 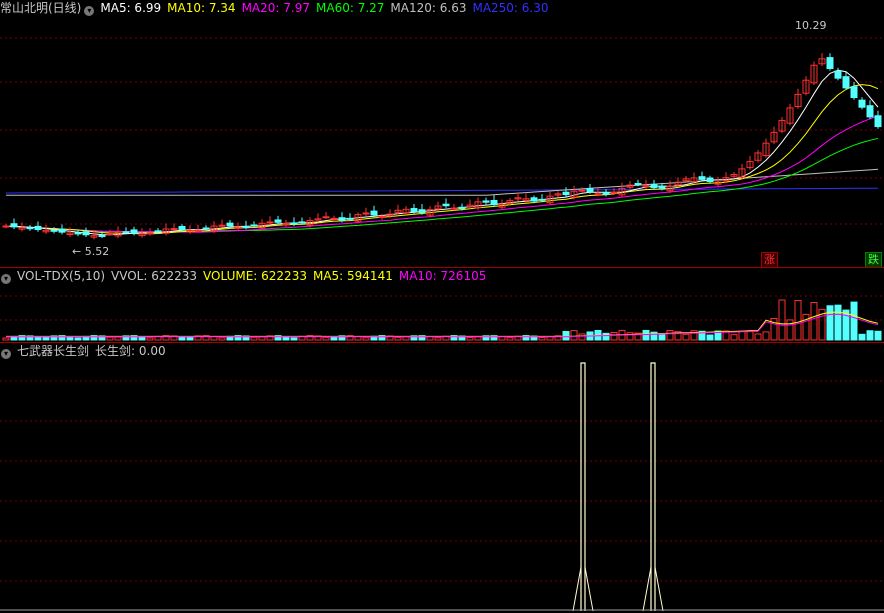 What do you see at coordinates (40, 8) in the screenshot?
I see `stock-title: 常山北明(日线)` at bounding box center [40, 8].